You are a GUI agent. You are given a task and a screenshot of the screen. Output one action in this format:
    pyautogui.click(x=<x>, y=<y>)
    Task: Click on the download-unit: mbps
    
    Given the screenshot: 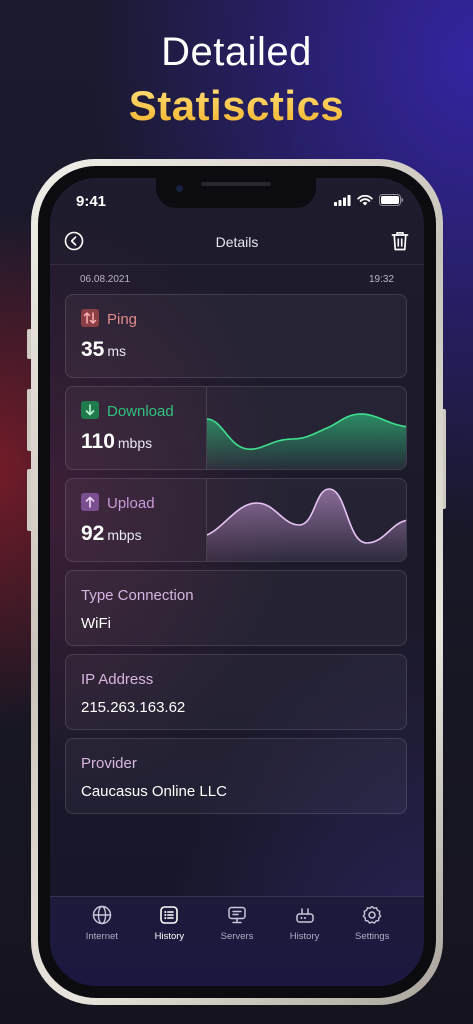 What is the action you would take?
    pyautogui.click(x=135, y=443)
    